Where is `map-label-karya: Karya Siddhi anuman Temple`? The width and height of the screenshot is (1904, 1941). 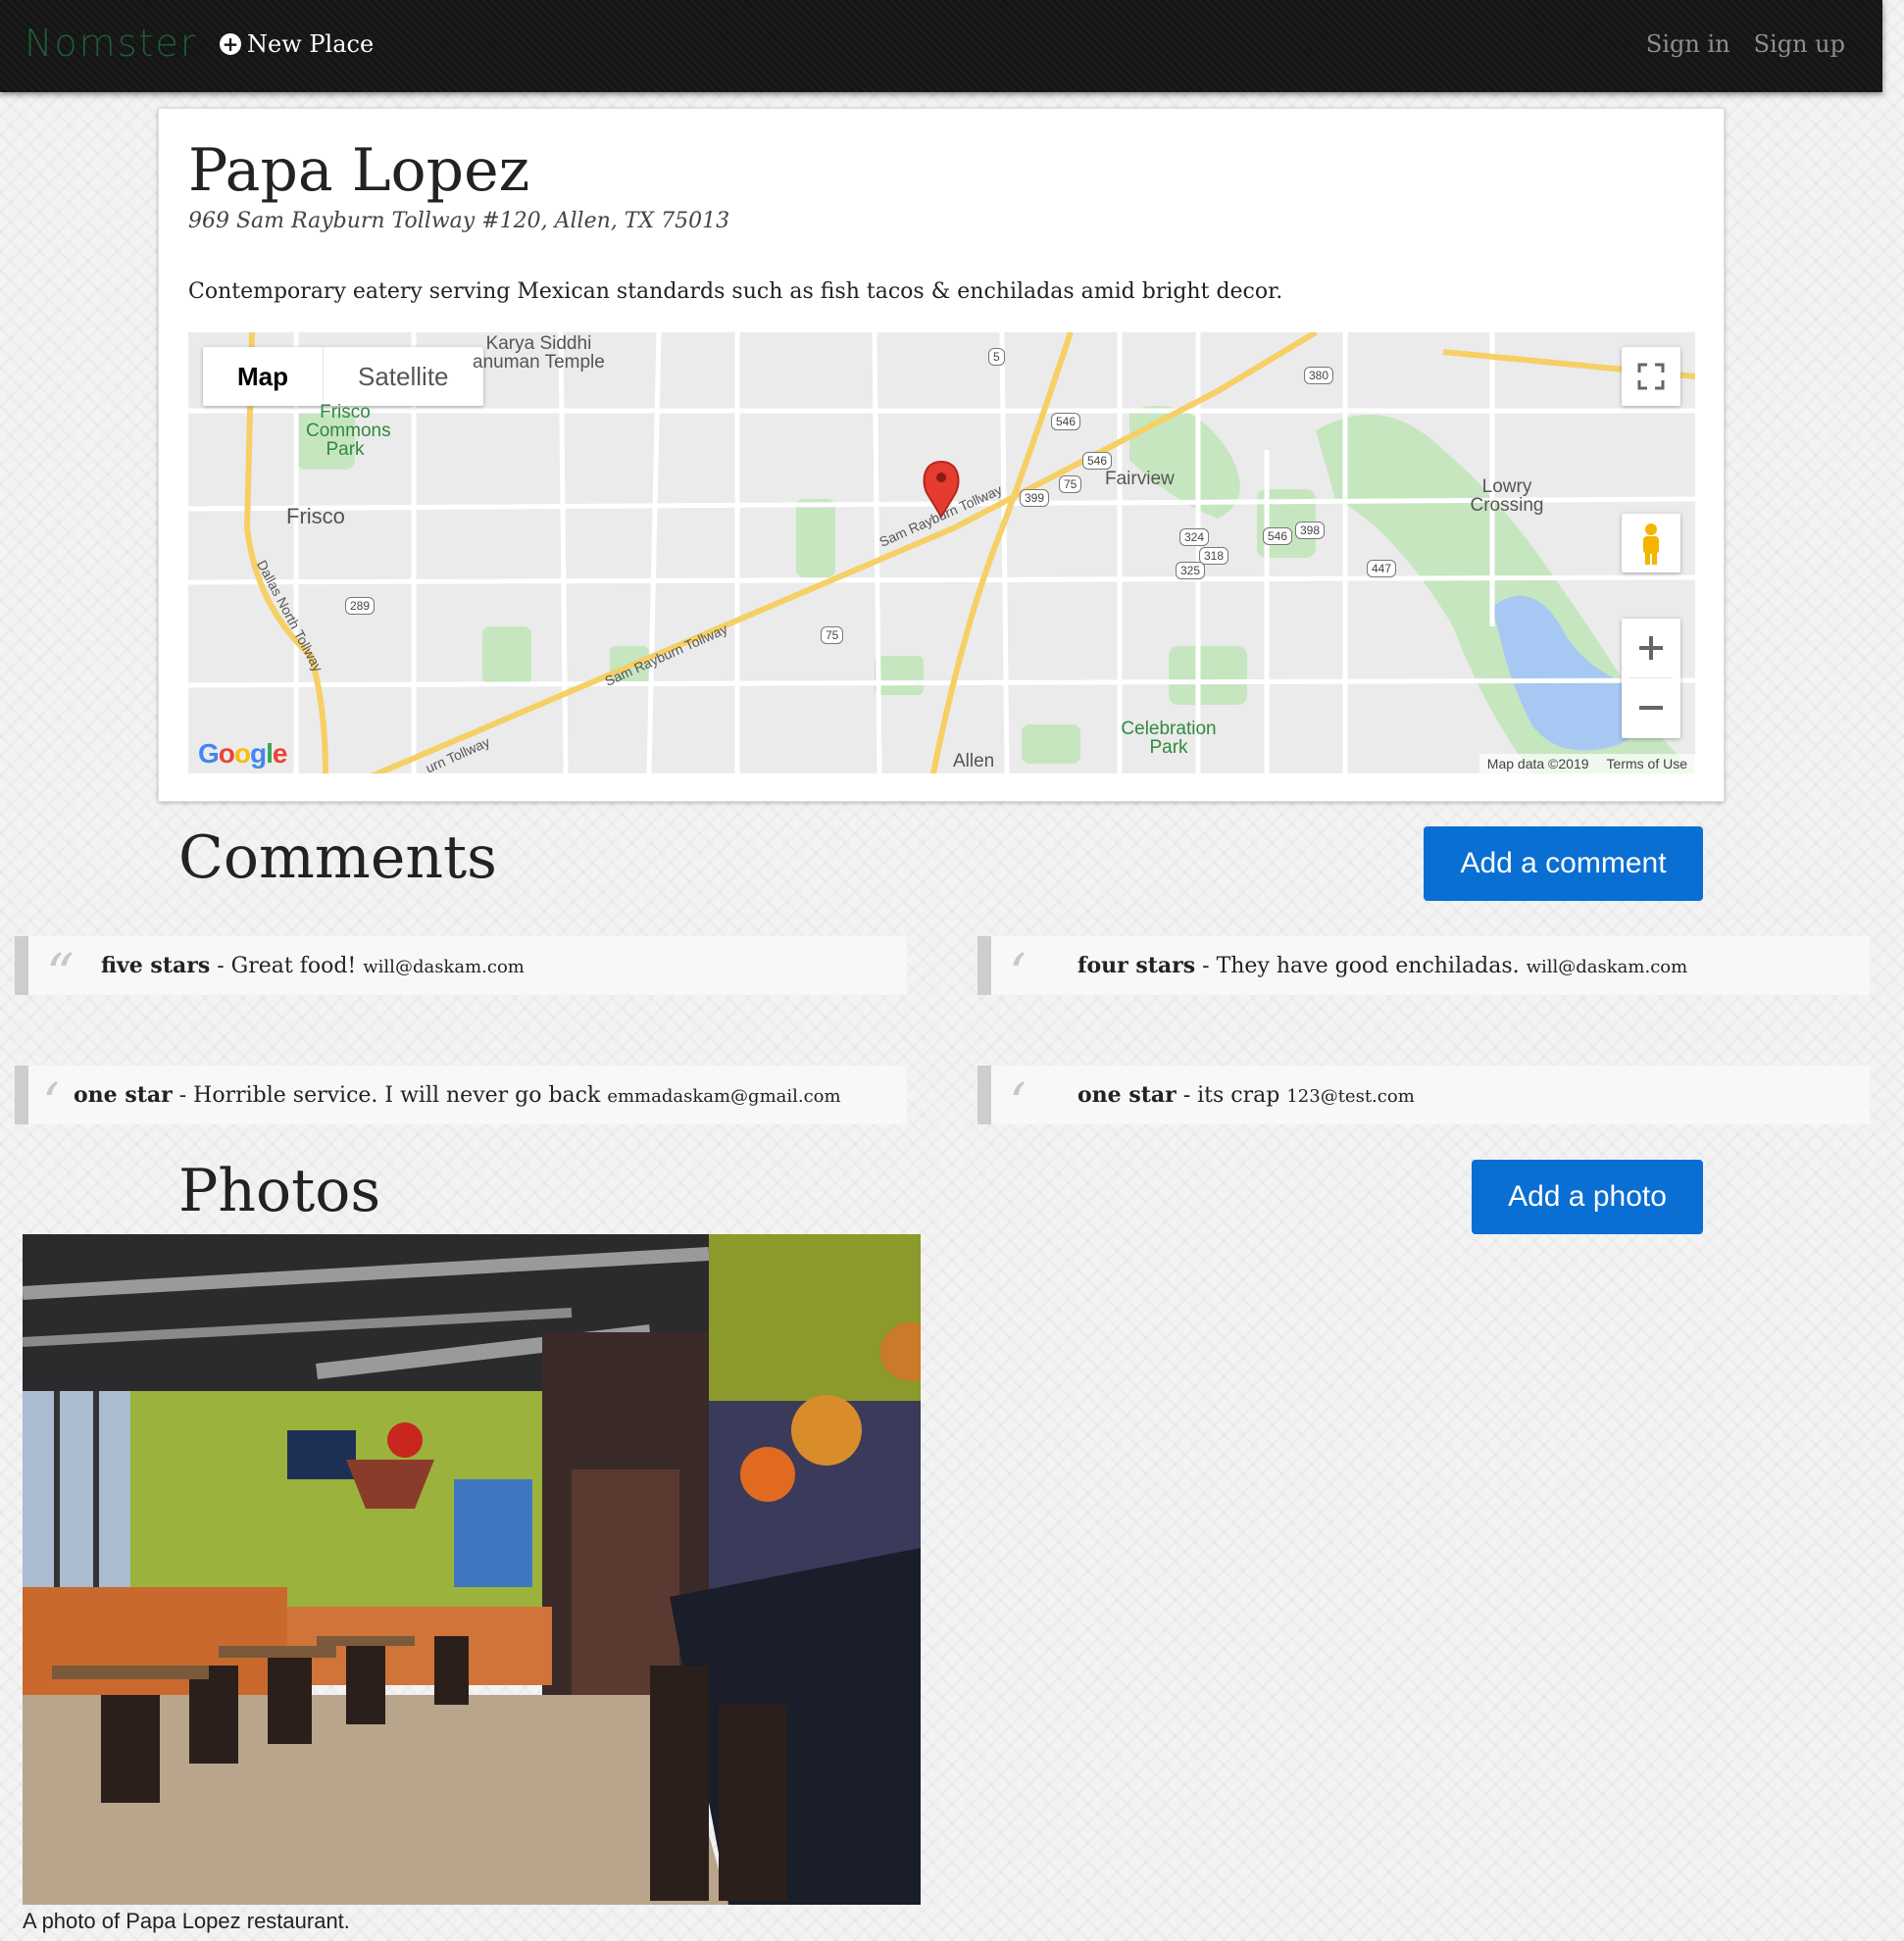
map-label-karya: Karya Siddhi anuman Temple is located at coordinates (539, 353).